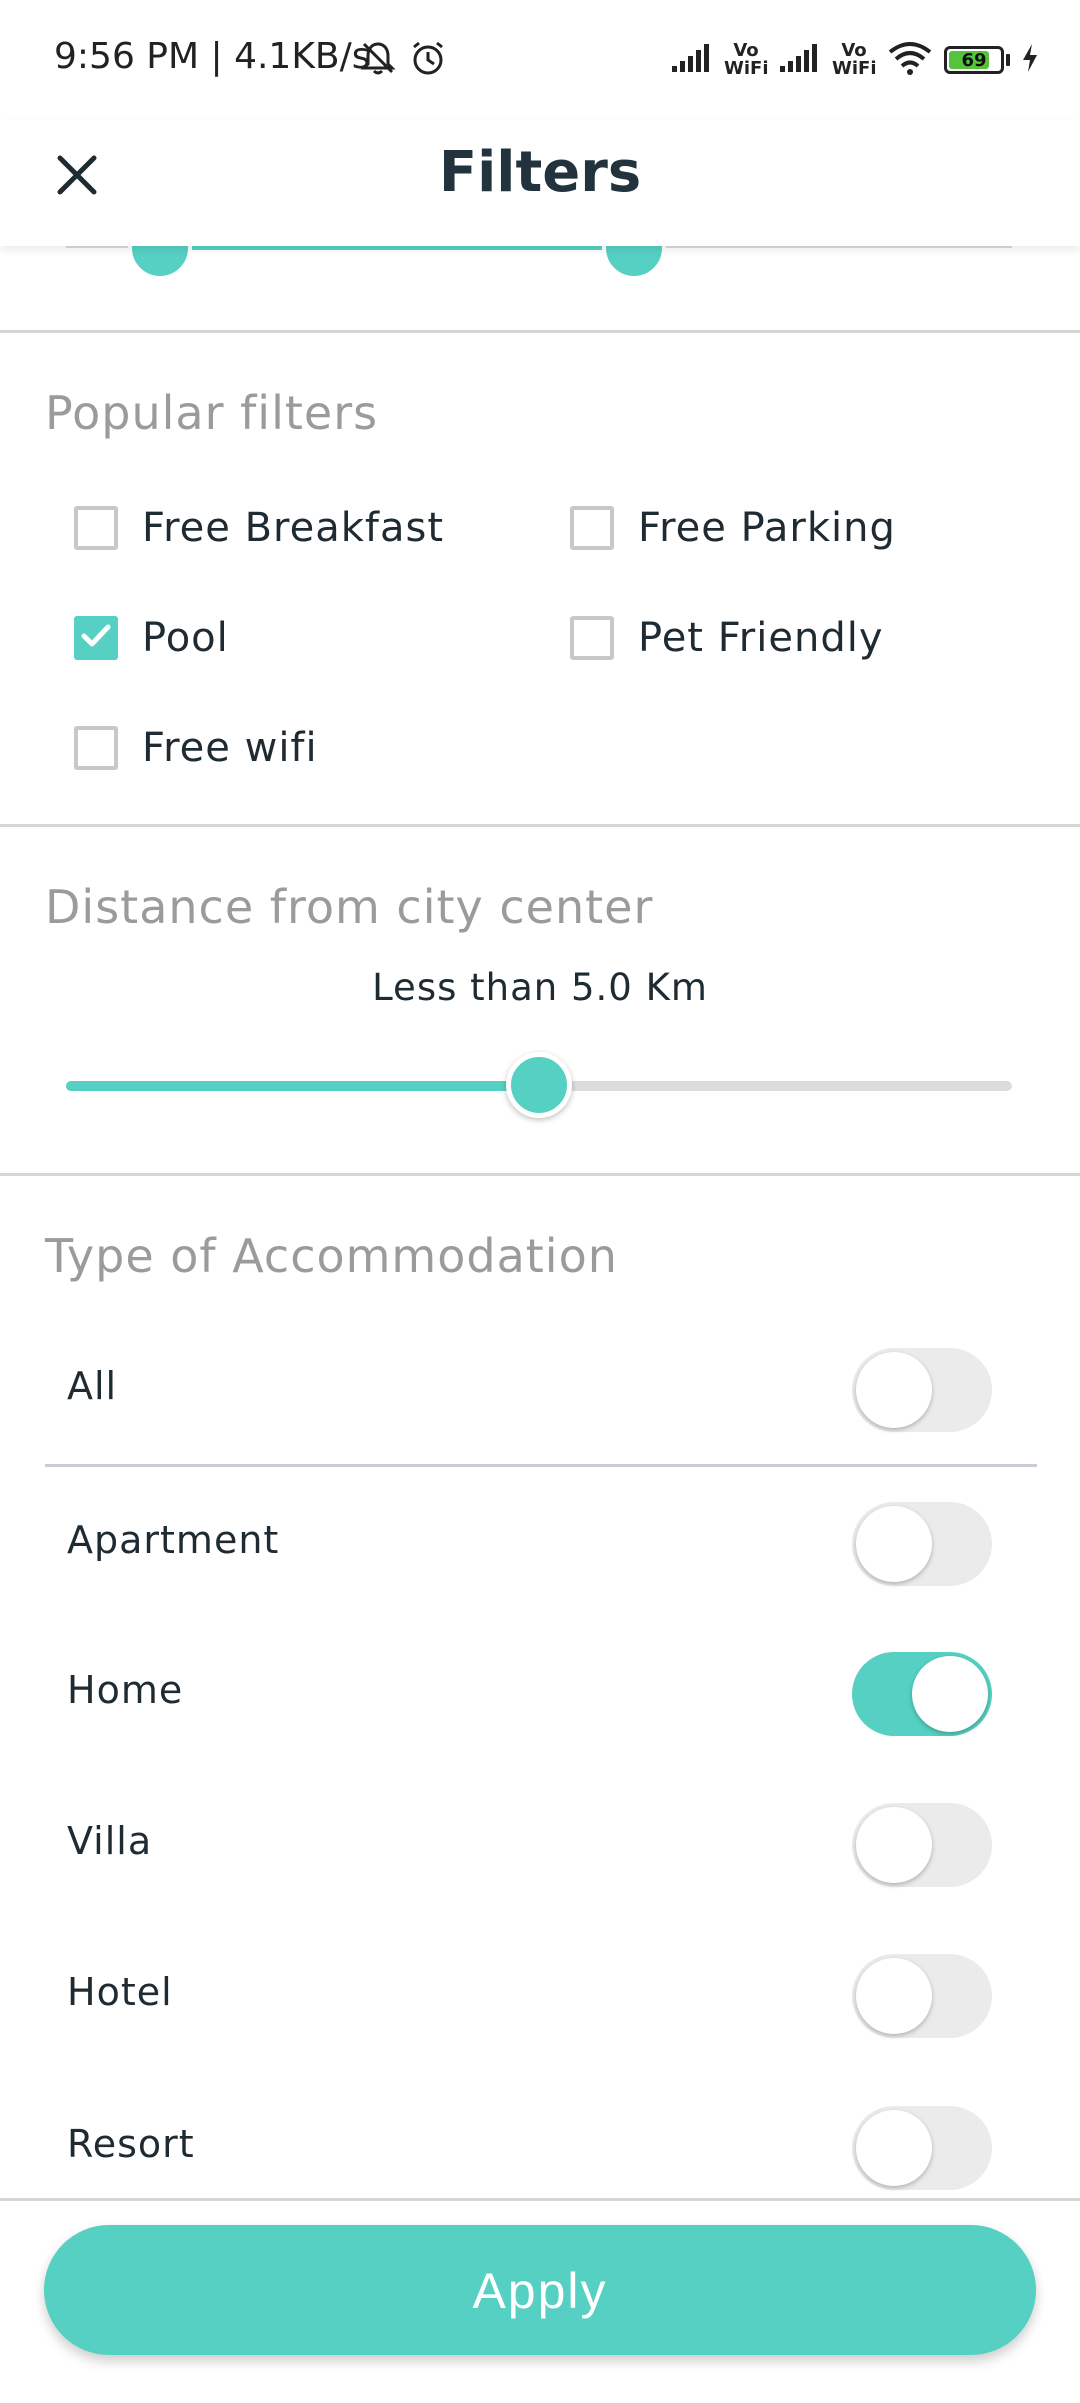 This screenshot has width=1080, height=2403. Describe the element at coordinates (910, 60) in the screenshot. I see `wifi-icon` at that location.